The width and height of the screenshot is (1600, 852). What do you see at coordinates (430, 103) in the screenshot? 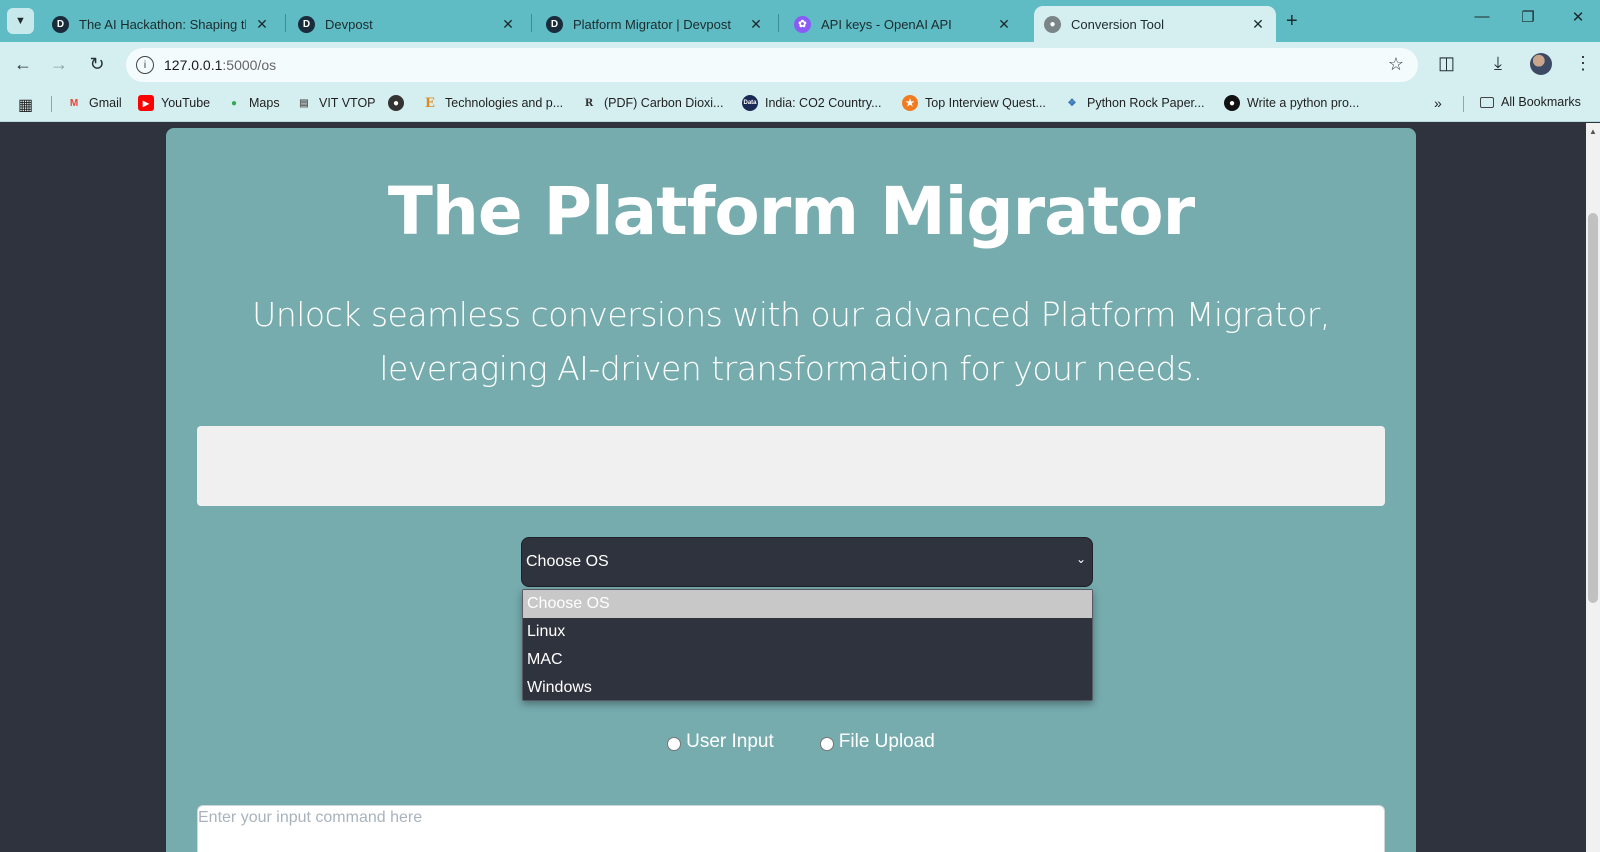
I see `e-icon: E` at bounding box center [430, 103].